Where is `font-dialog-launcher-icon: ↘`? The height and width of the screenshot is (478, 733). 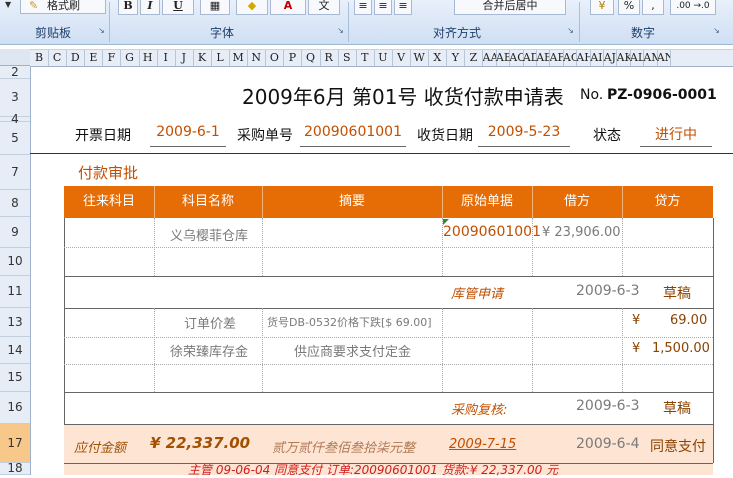
font-dialog-launcher-icon: ↘ is located at coordinates (340, 30).